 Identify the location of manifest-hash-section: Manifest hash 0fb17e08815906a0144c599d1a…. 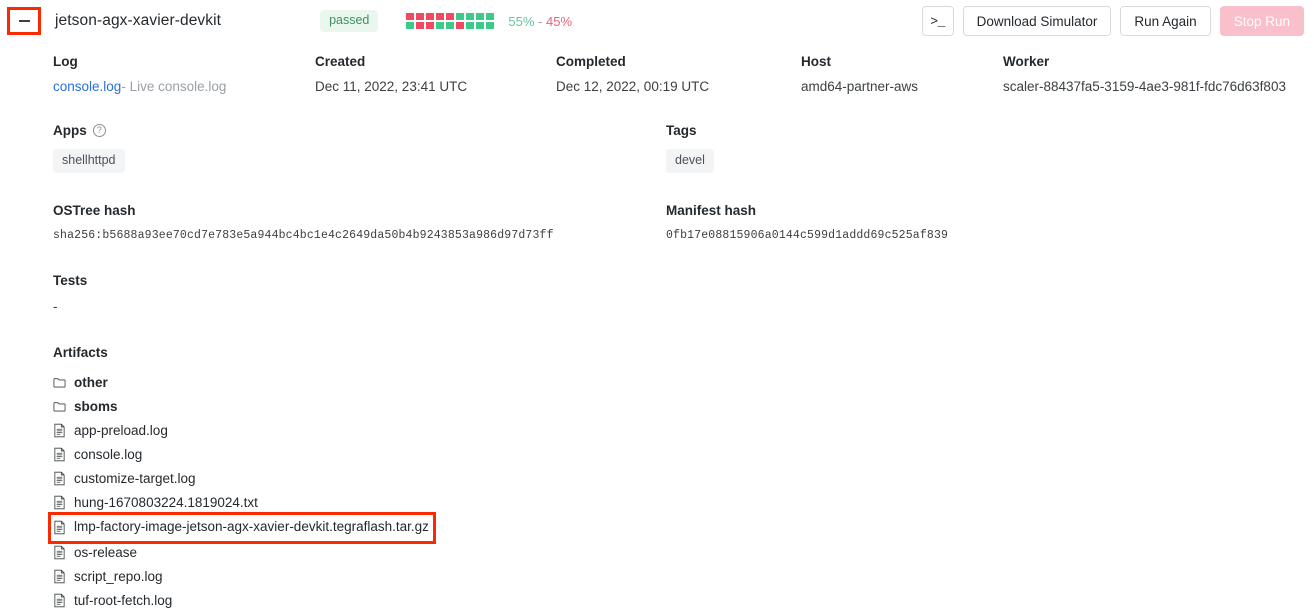
(972, 222).